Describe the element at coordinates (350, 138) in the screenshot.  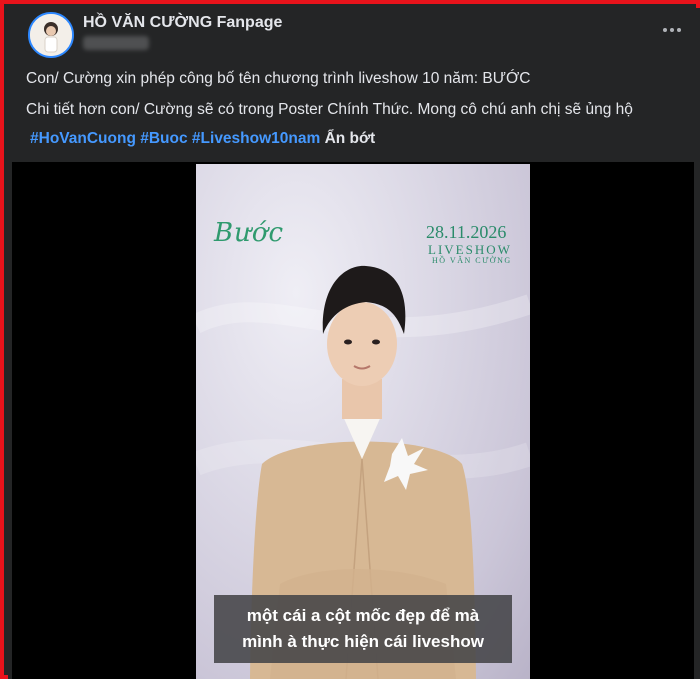
I see `see-less-link: Ẩn bớt` at that location.